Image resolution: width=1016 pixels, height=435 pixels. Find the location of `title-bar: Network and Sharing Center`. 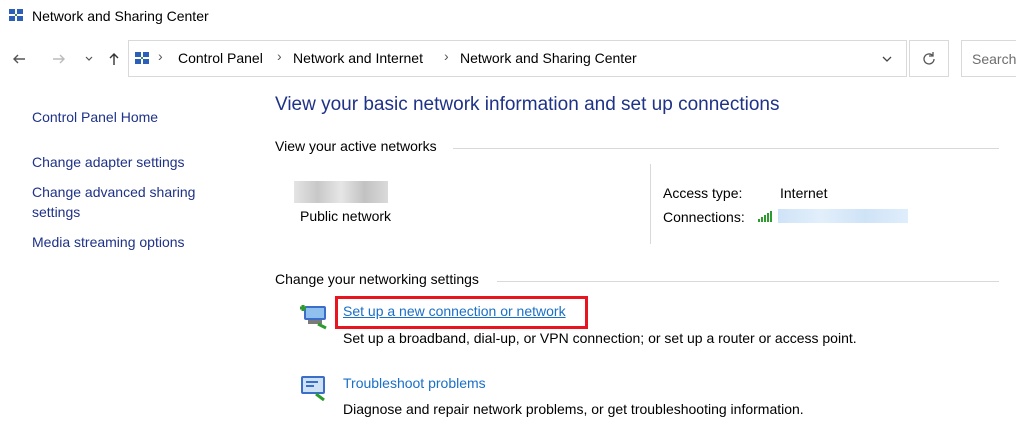

title-bar: Network and Sharing Center is located at coordinates (508, 16).